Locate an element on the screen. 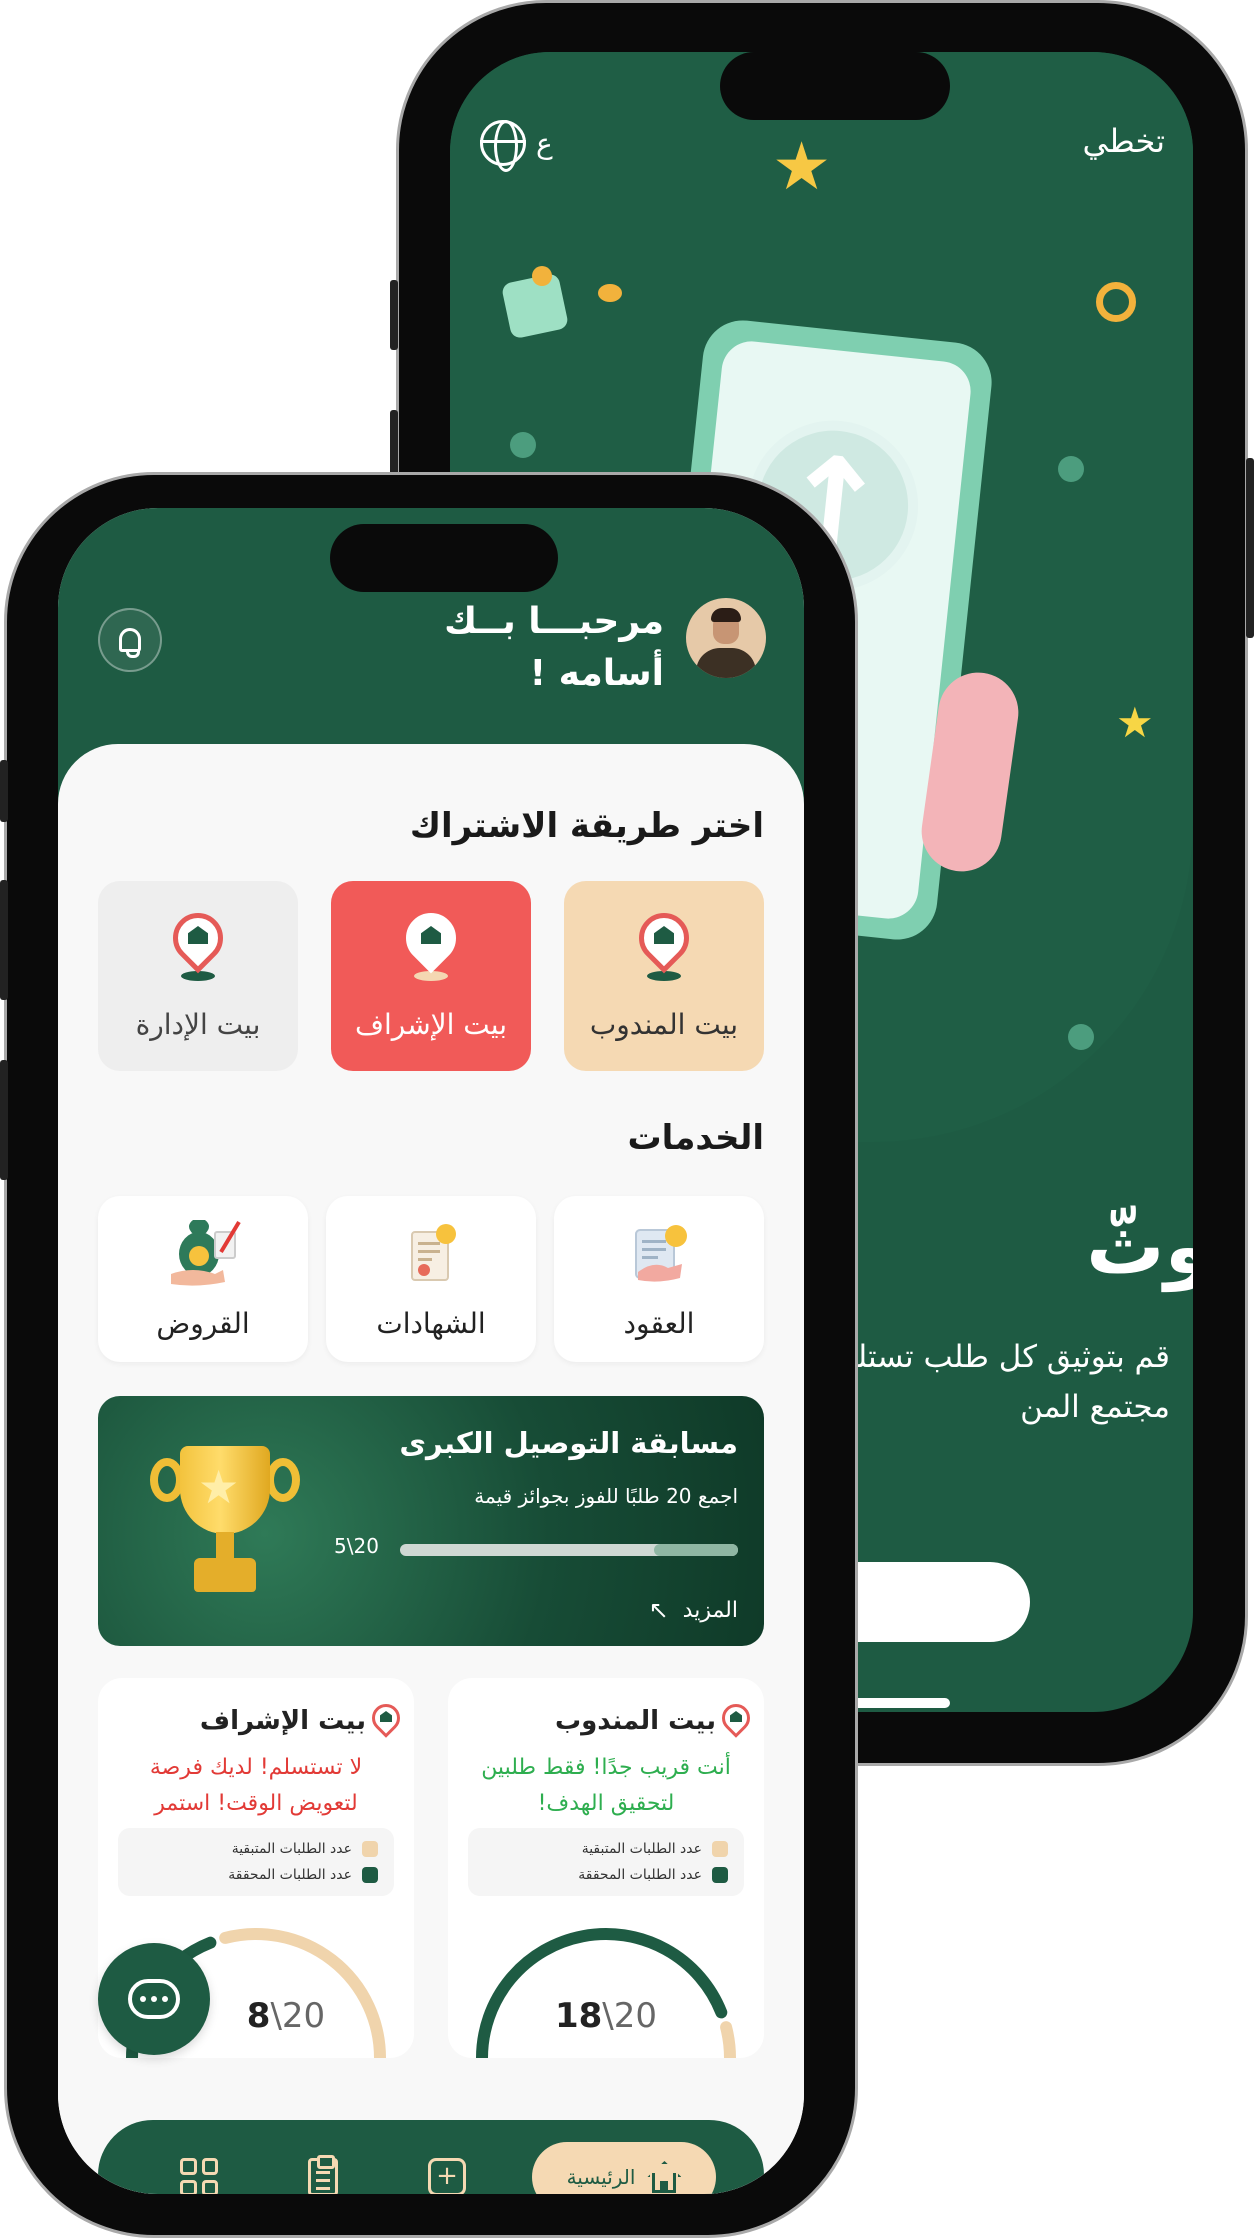 This screenshot has width=1254, height=2238. clipboard-icon is located at coordinates (323, 2174).